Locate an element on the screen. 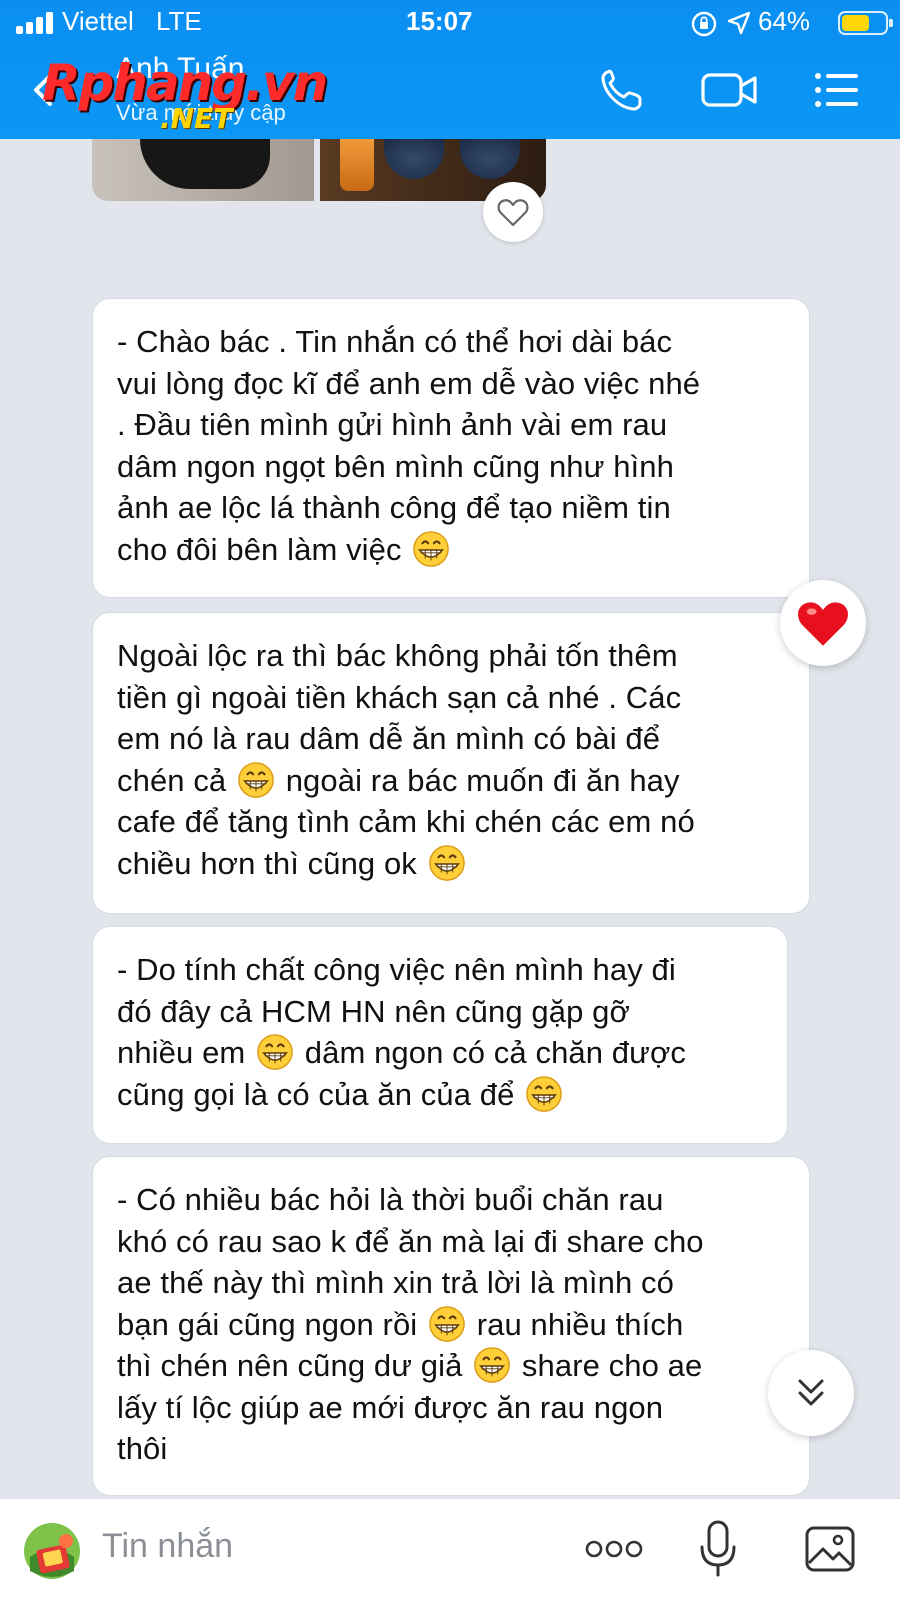 This screenshot has width=900, height=1600. message-line: Ngoài lộc ra thì bác không phải tốn thêm is located at coordinates (397, 655).